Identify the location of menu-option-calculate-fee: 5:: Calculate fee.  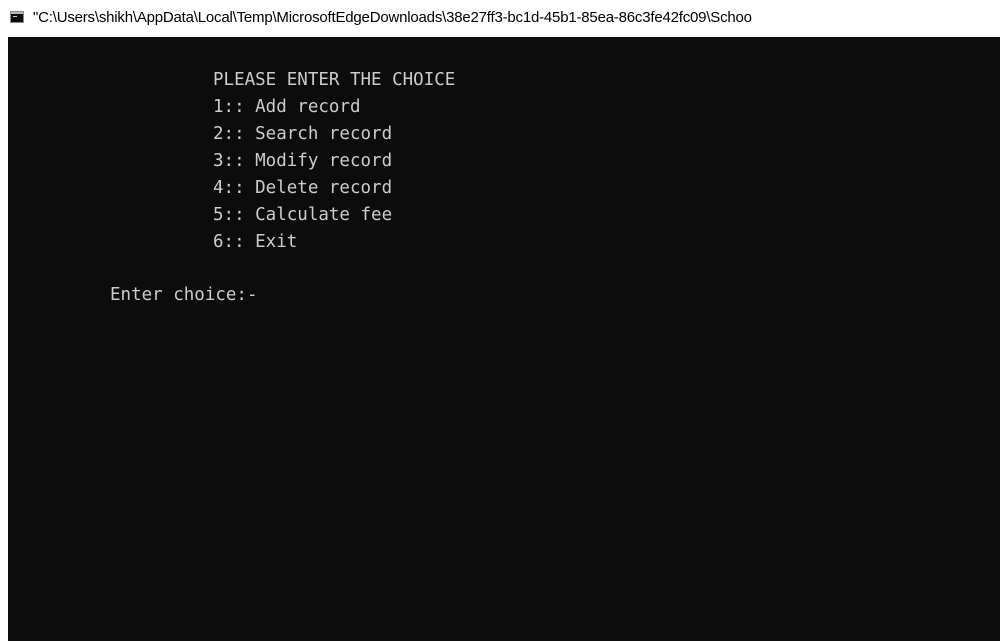
(303, 215).